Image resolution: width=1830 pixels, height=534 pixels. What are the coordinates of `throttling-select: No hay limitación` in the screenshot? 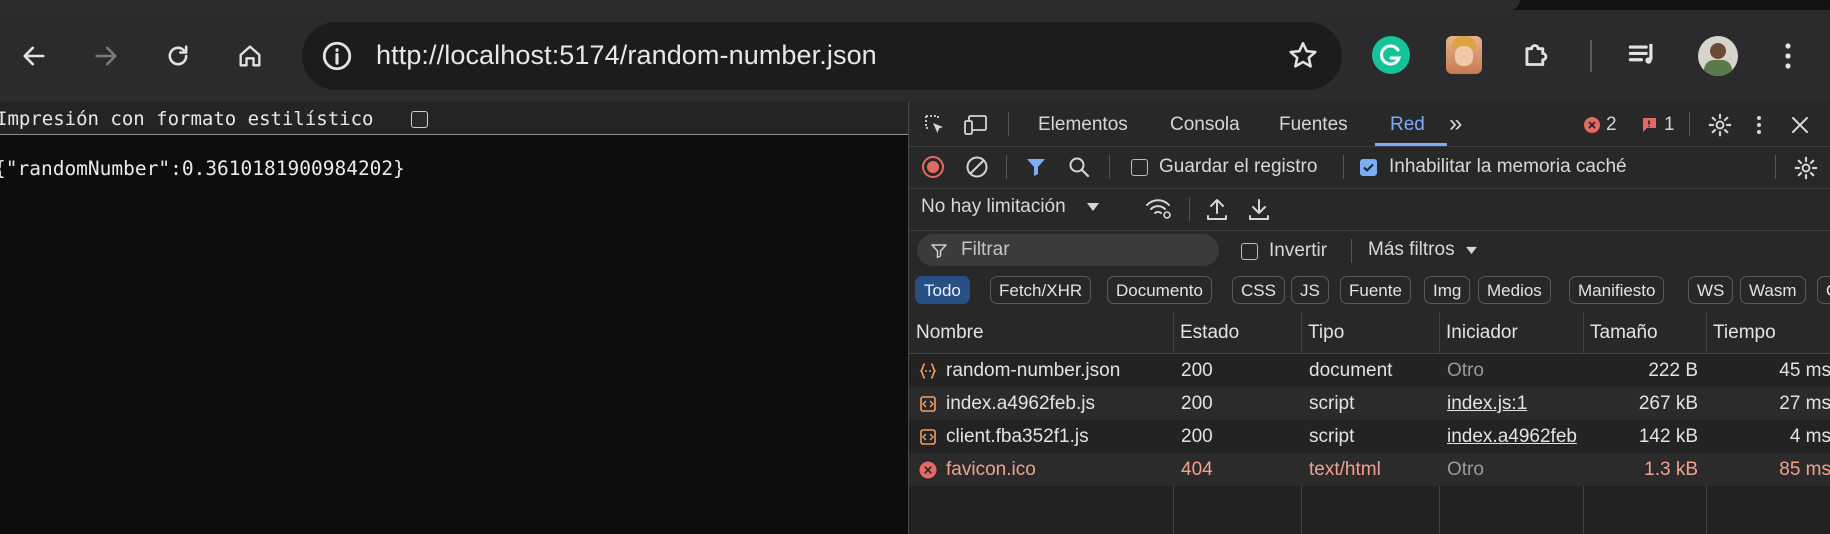 It's located at (1010, 207).